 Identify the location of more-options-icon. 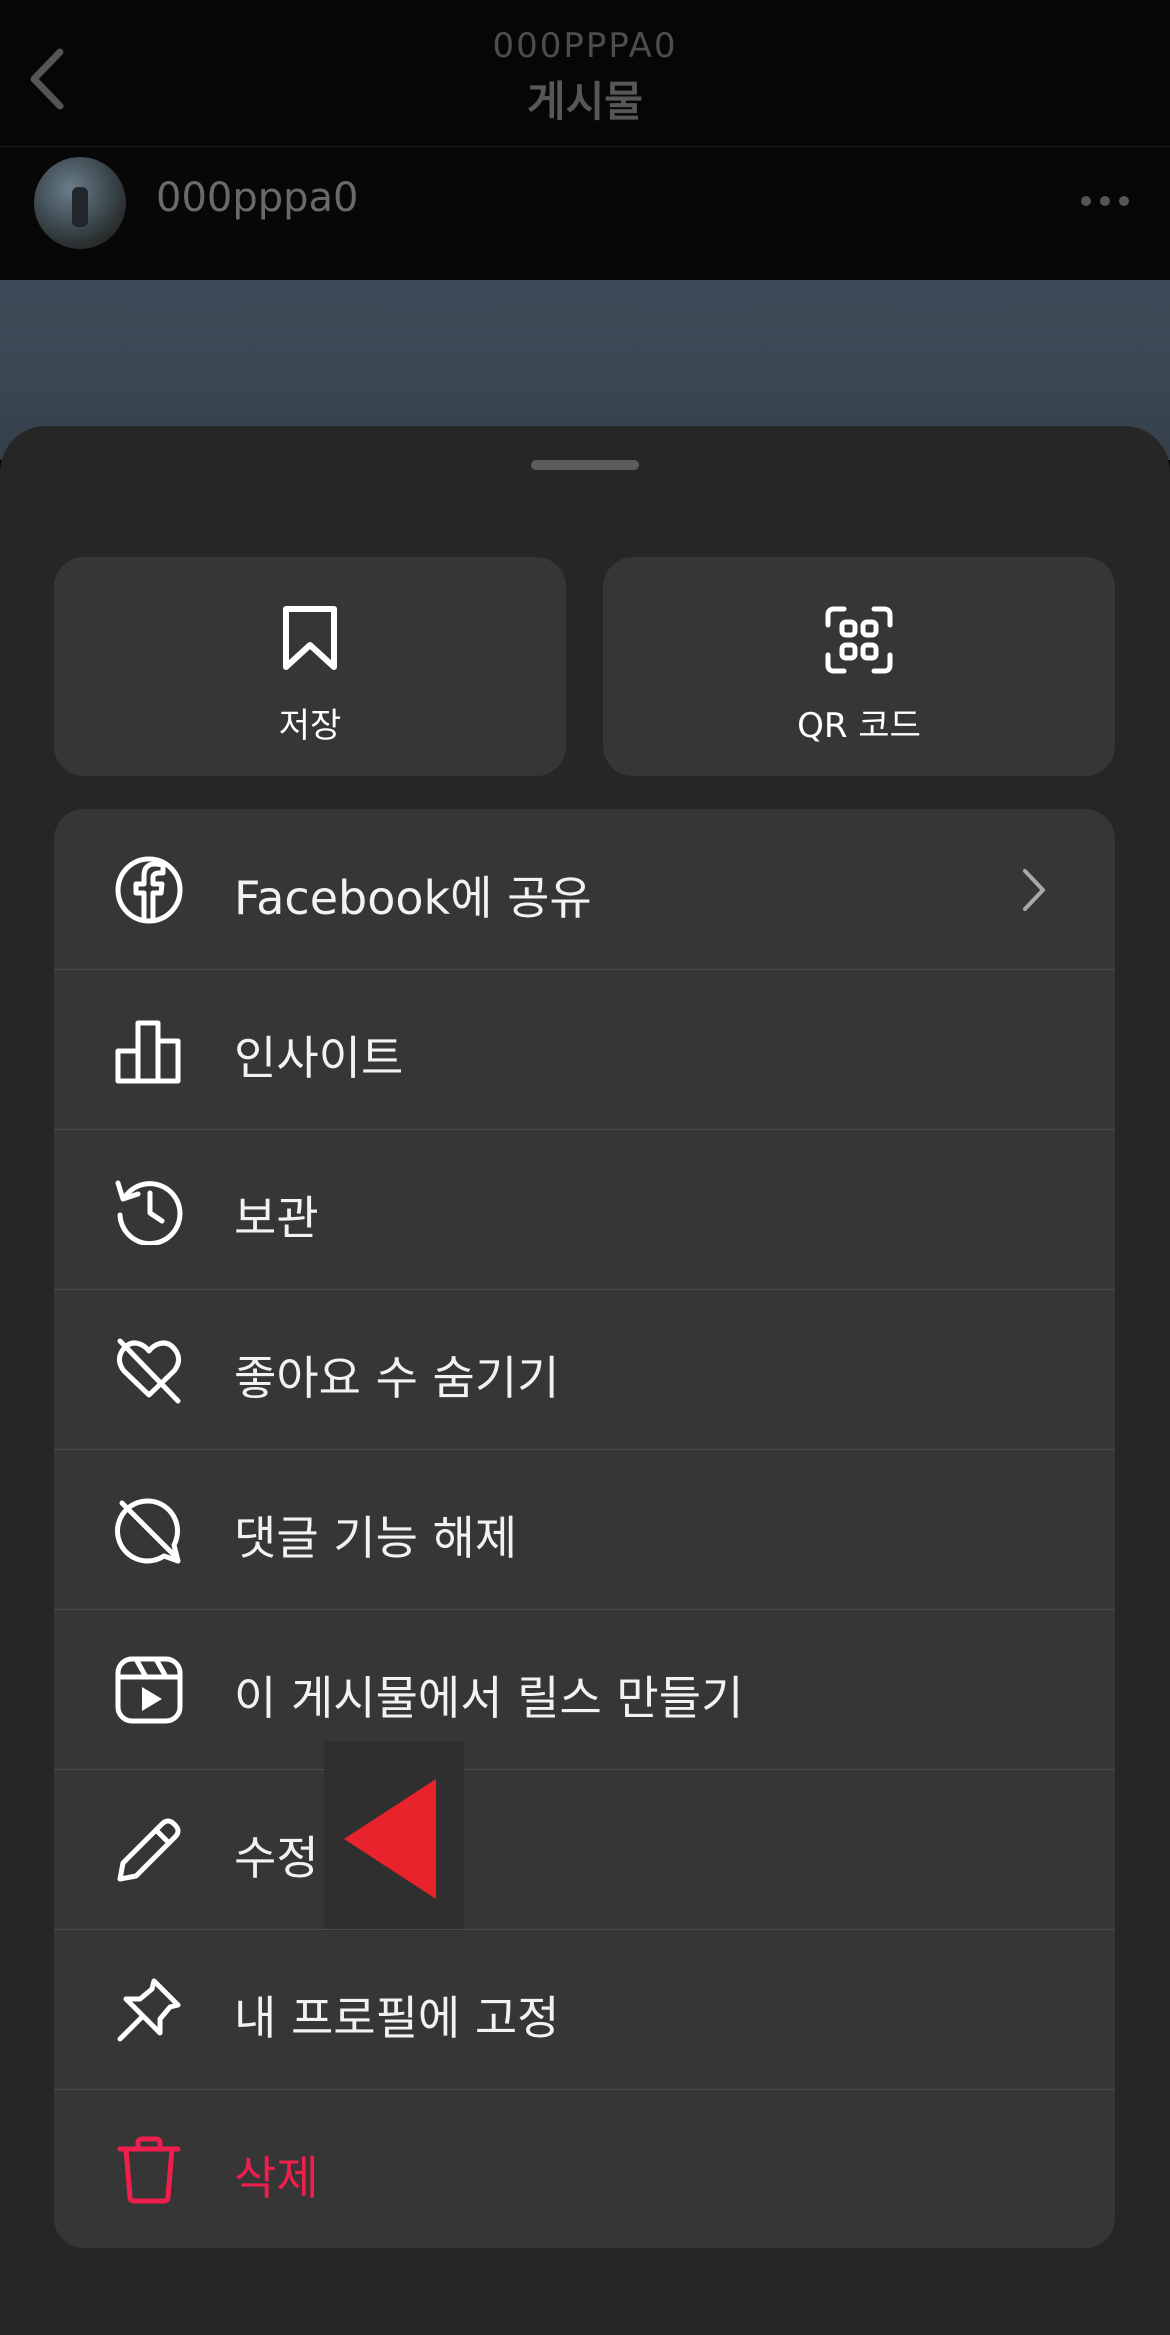
(1105, 201).